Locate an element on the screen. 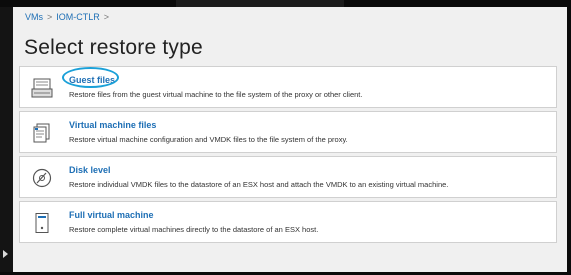  breadcrumb: VMs > IOM-CTLR > is located at coordinates (69, 17).